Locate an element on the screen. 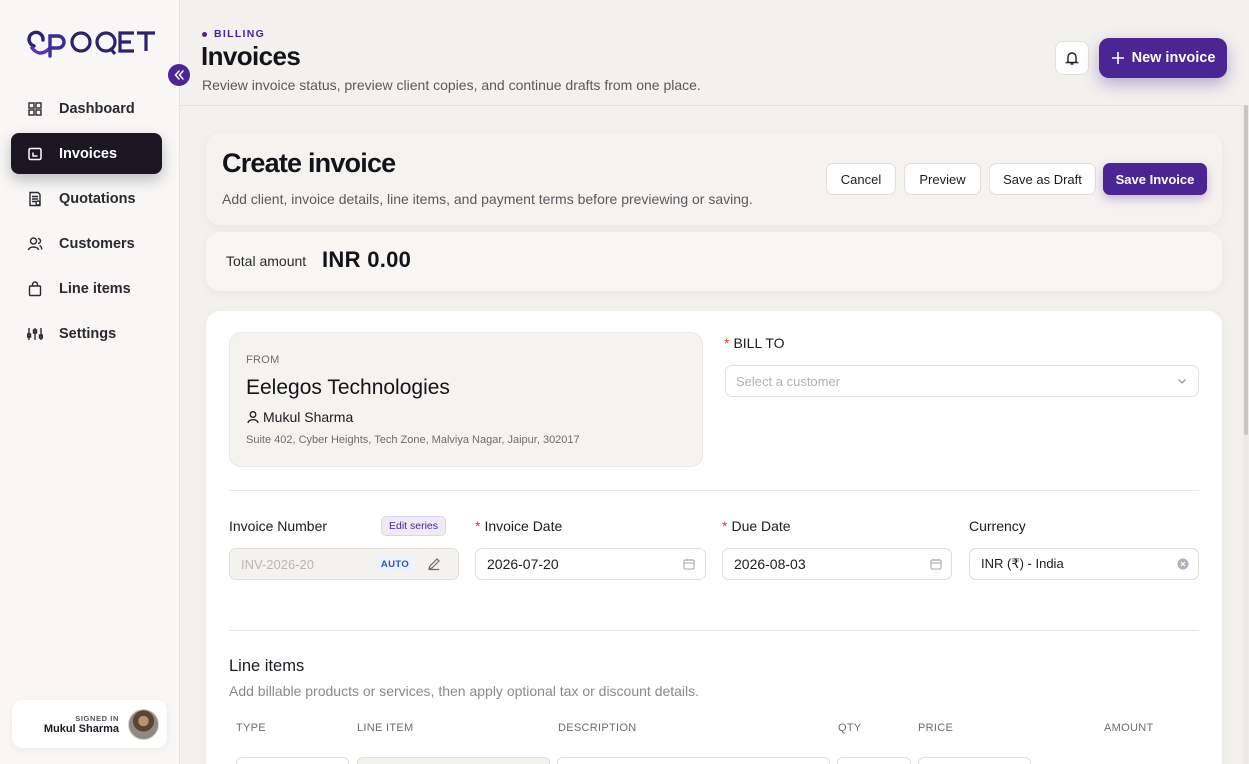 This screenshot has width=1249, height=764. invoice-date-label: * Invoice Date is located at coordinates (518, 526).